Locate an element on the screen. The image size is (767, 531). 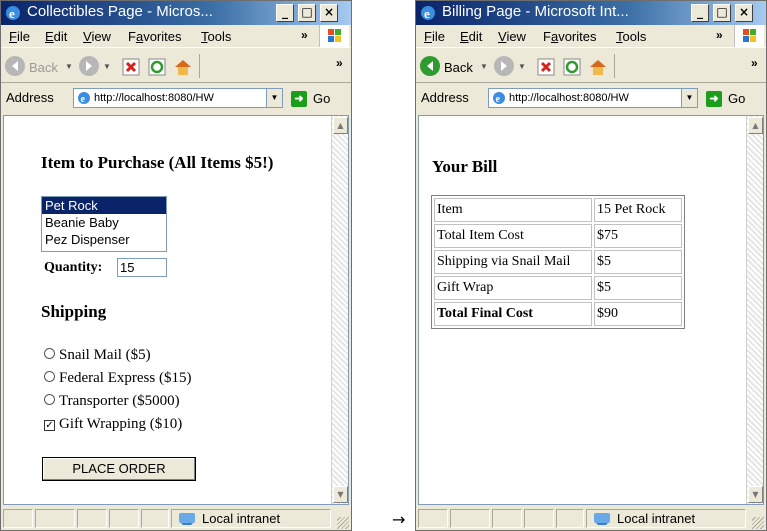
listbox-option-beanie-baby: Beanie Baby is located at coordinates (104, 222).